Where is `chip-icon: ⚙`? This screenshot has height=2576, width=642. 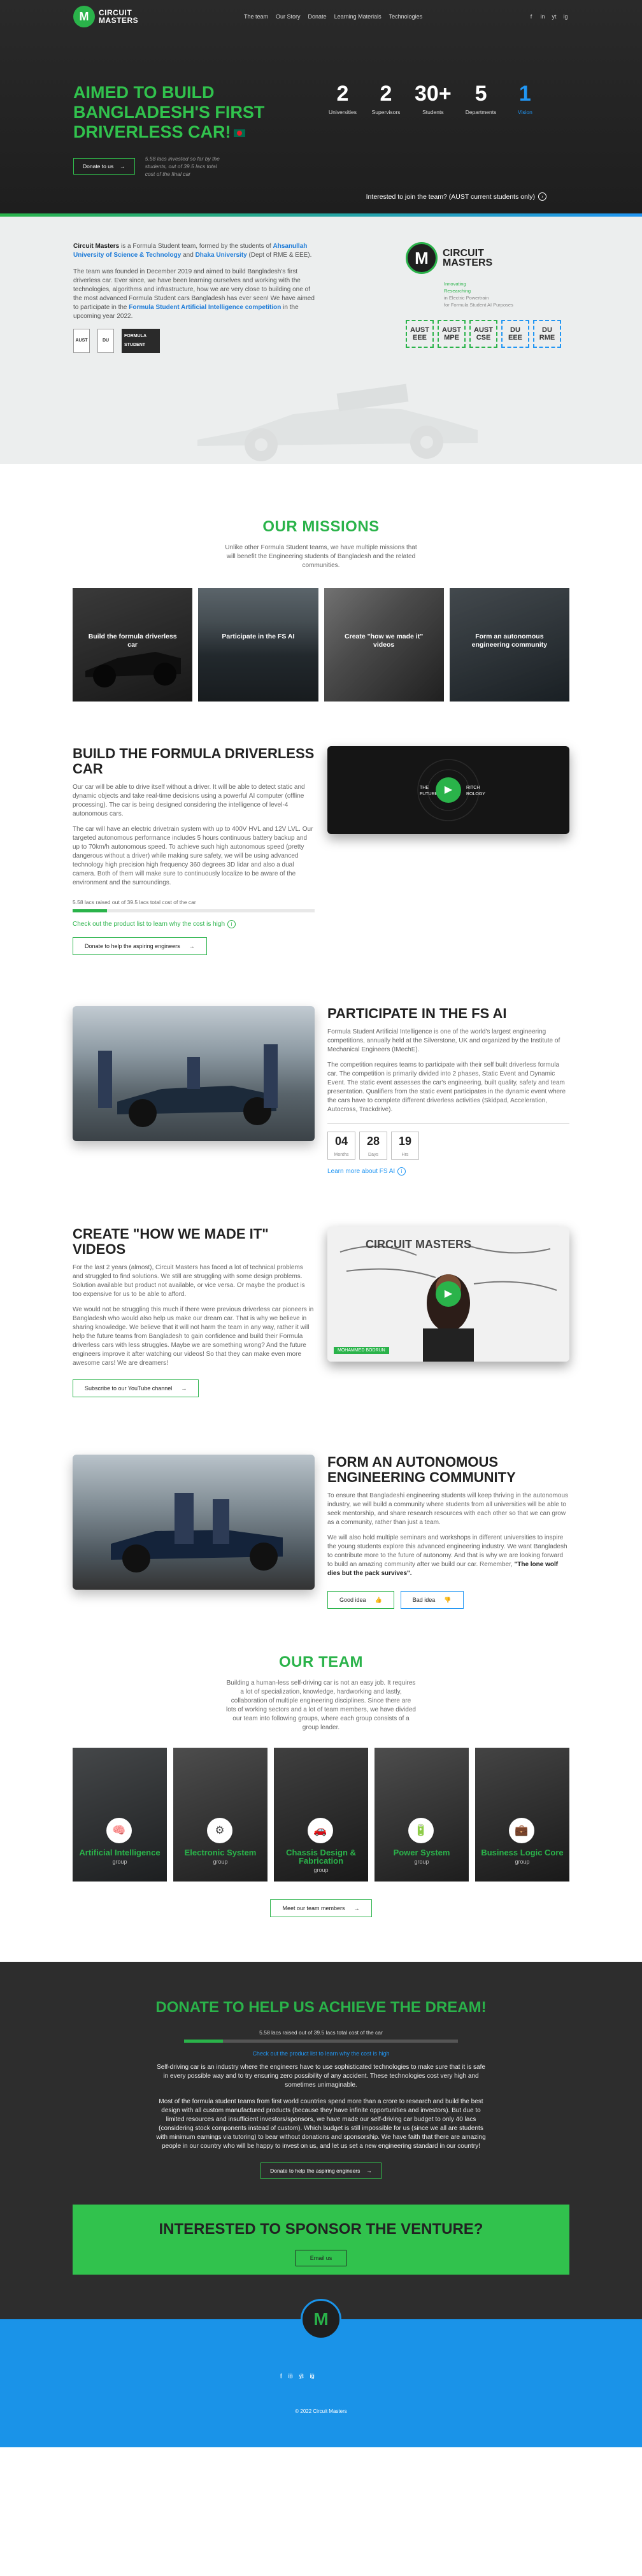 chip-icon: ⚙ is located at coordinates (219, 1830).